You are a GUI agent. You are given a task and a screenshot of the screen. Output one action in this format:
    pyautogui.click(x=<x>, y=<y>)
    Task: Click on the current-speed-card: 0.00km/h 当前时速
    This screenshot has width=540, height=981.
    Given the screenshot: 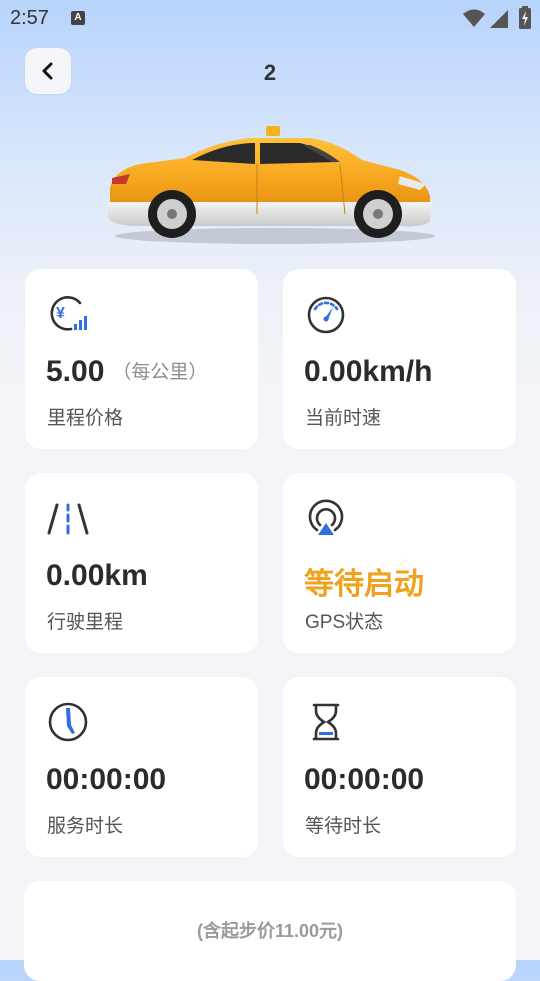 What is the action you would take?
    pyautogui.click(x=399, y=359)
    